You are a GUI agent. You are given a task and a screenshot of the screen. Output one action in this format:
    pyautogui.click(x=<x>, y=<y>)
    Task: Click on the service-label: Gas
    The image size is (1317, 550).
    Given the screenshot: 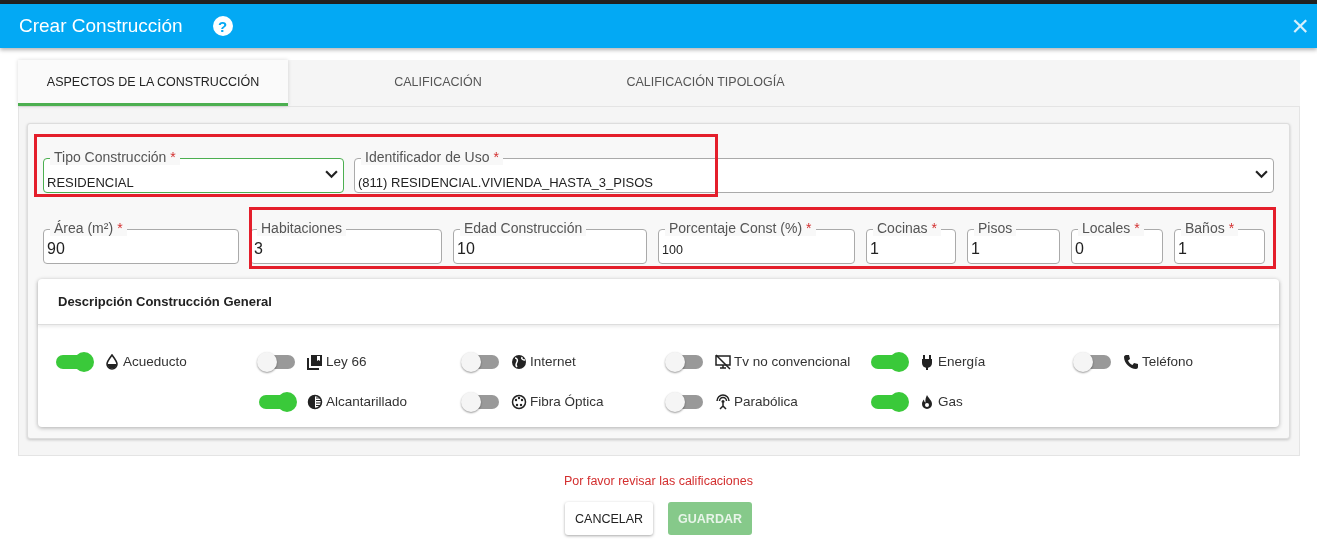 What is the action you would take?
    pyautogui.click(x=950, y=401)
    